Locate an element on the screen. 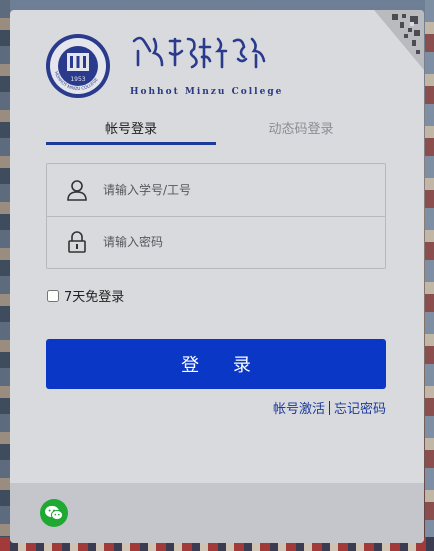  school-name-script is located at coordinates (199, 52).